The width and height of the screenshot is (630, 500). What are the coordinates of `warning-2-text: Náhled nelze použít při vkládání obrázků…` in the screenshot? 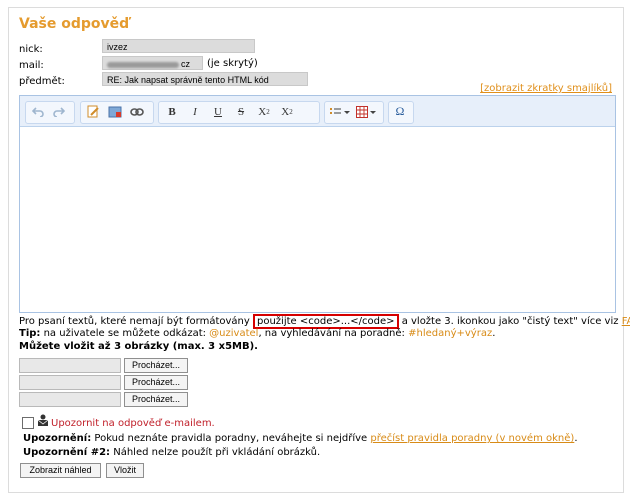 It's located at (217, 452).